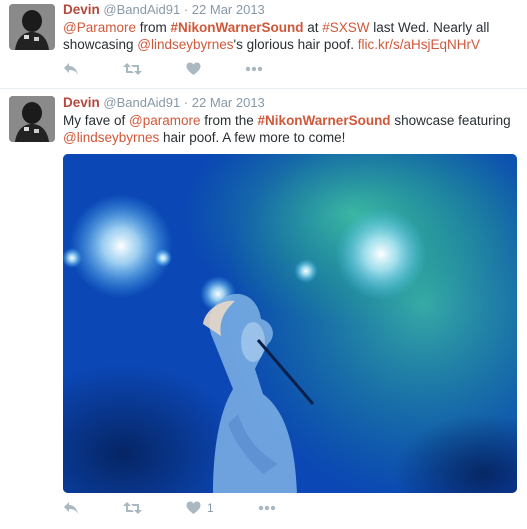  Describe the element at coordinates (229, 120) in the screenshot. I see `text-span: from the` at that location.